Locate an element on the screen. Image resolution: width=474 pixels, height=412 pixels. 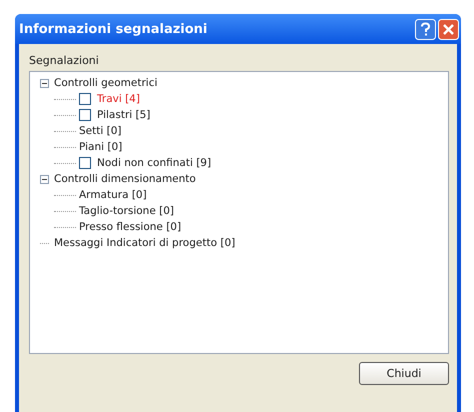
tree-item: Pilastri [5] is located at coordinates (123, 115).